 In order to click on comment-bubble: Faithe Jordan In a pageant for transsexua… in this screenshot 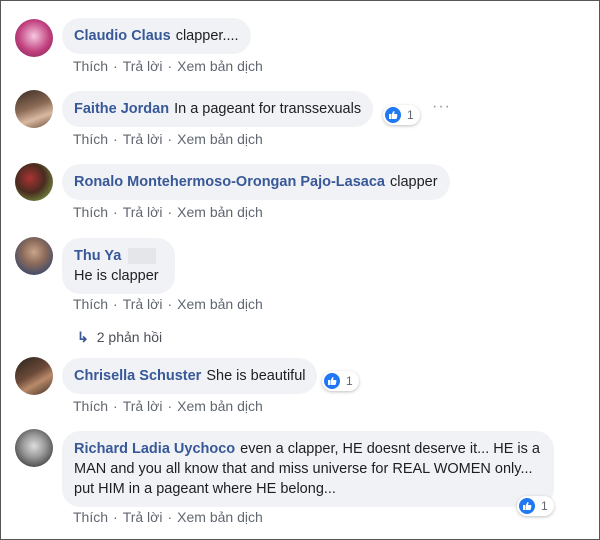, I will do `click(218, 109)`.